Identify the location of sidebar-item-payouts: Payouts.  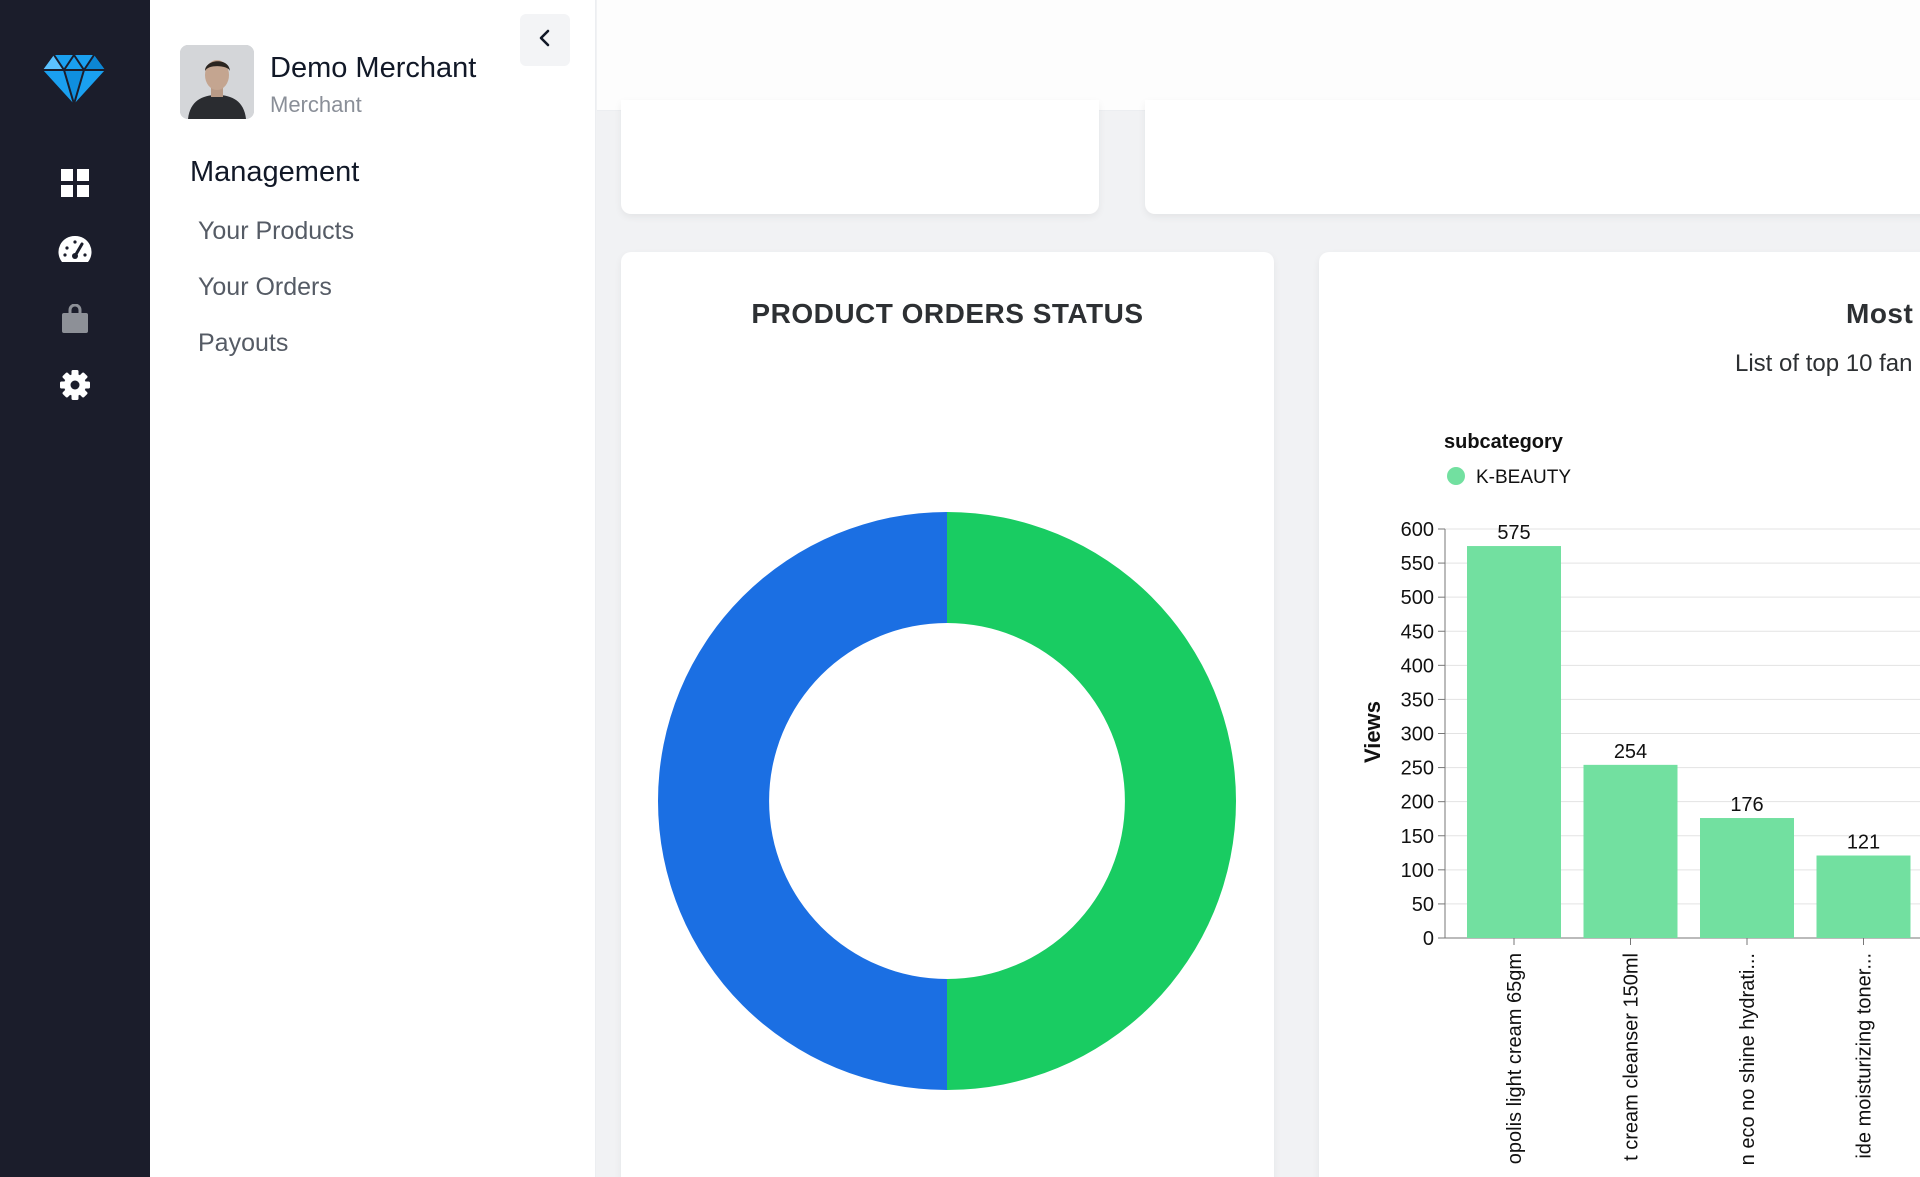
(243, 343).